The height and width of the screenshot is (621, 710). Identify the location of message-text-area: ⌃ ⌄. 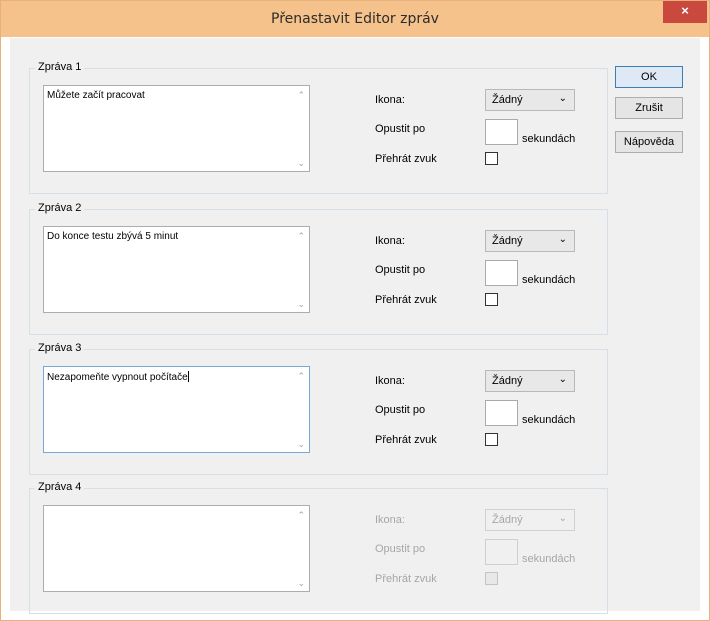
(176, 548).